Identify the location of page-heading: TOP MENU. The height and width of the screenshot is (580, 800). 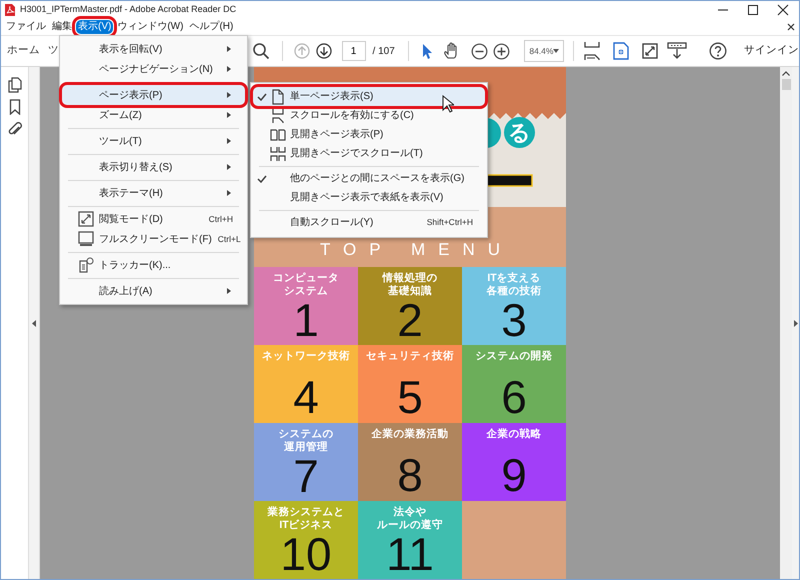
(417, 249).